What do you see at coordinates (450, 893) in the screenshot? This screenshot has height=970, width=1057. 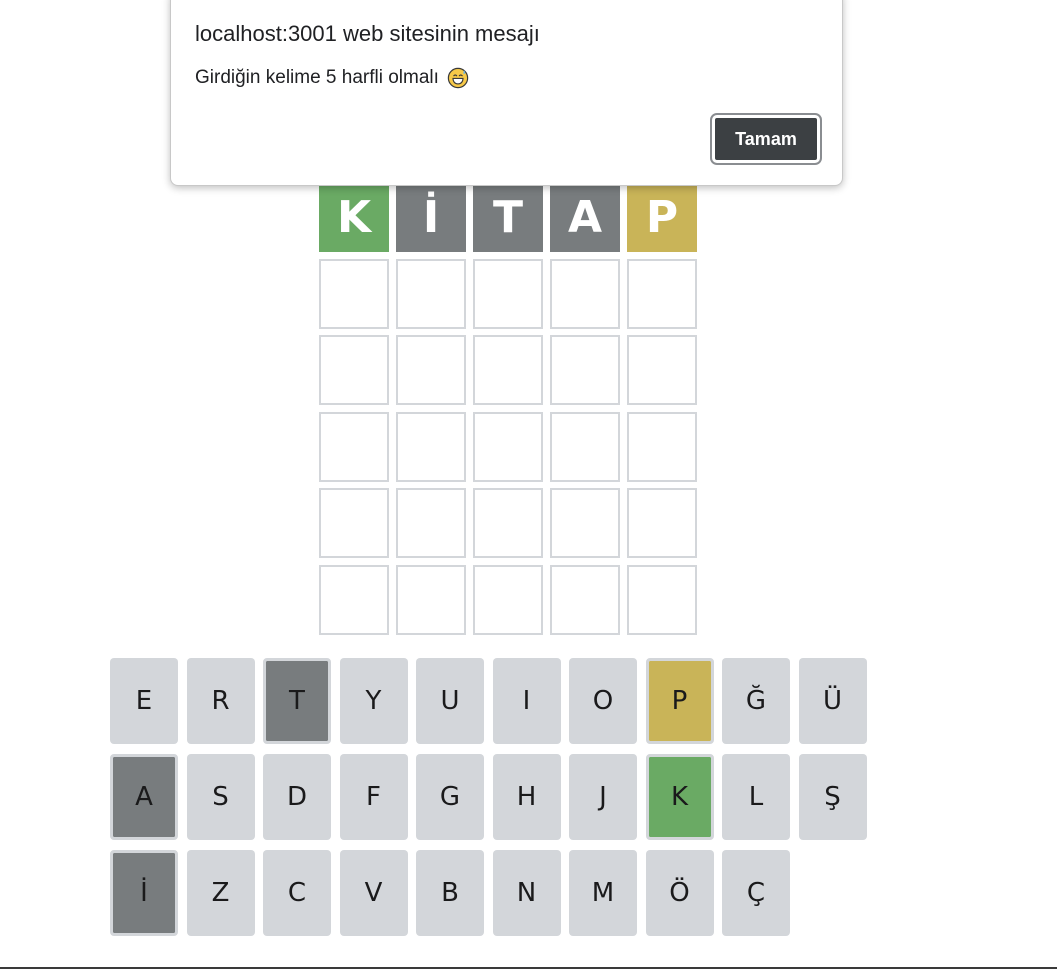 I see `key-B: B` at bounding box center [450, 893].